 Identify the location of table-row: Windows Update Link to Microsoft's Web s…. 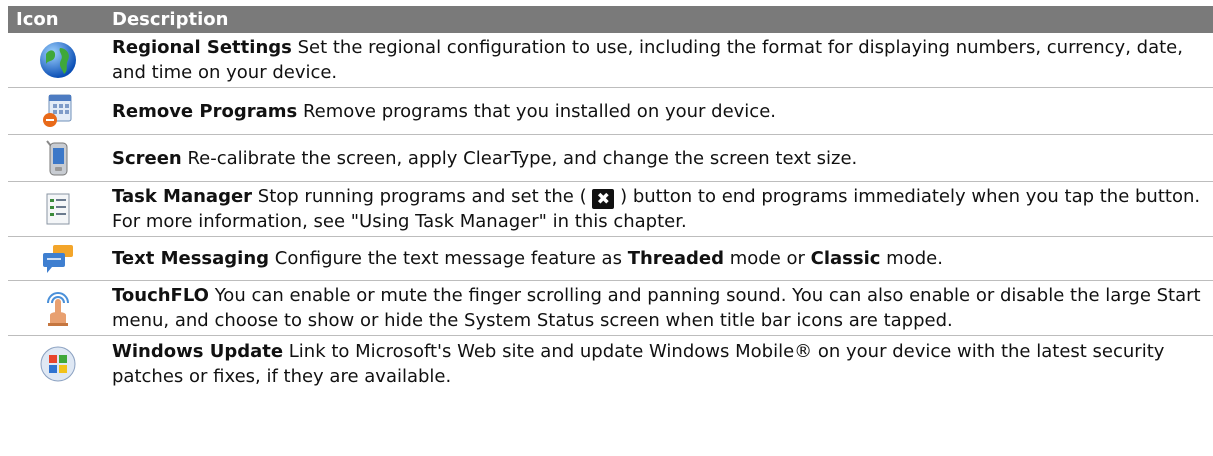
(610, 363).